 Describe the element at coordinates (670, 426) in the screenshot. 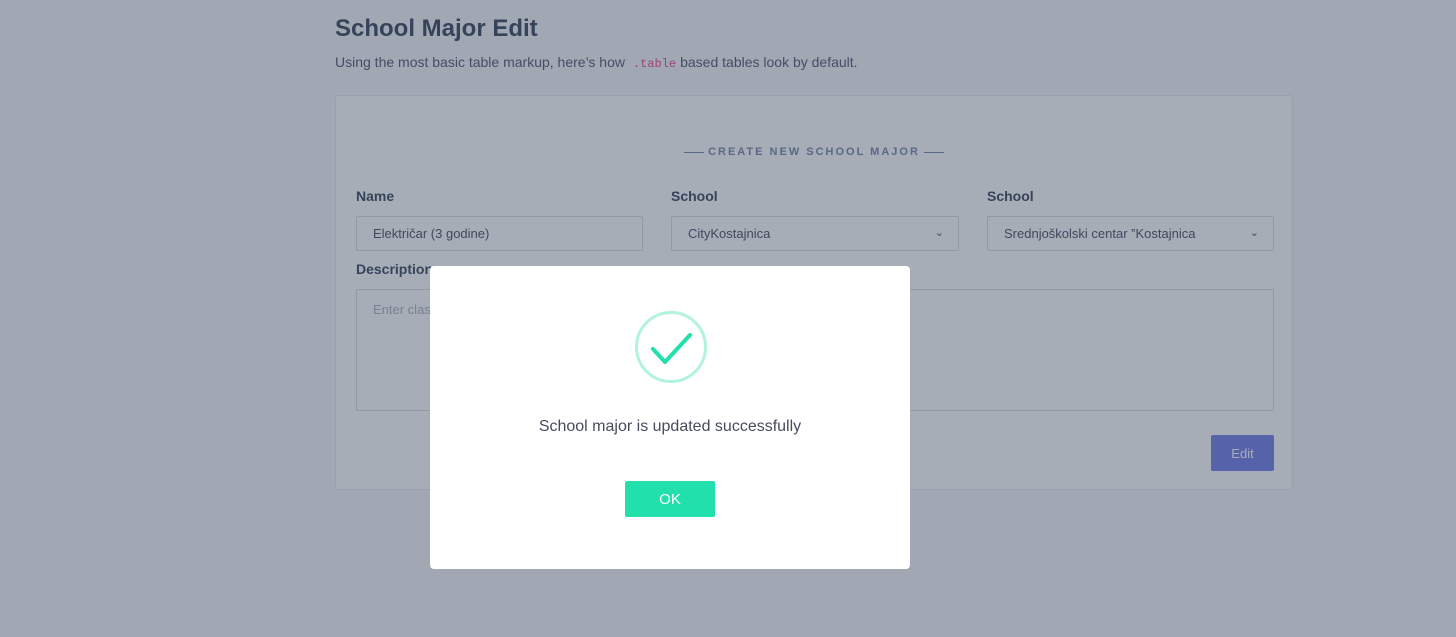

I see `modal-message: School major is updated successfully` at that location.